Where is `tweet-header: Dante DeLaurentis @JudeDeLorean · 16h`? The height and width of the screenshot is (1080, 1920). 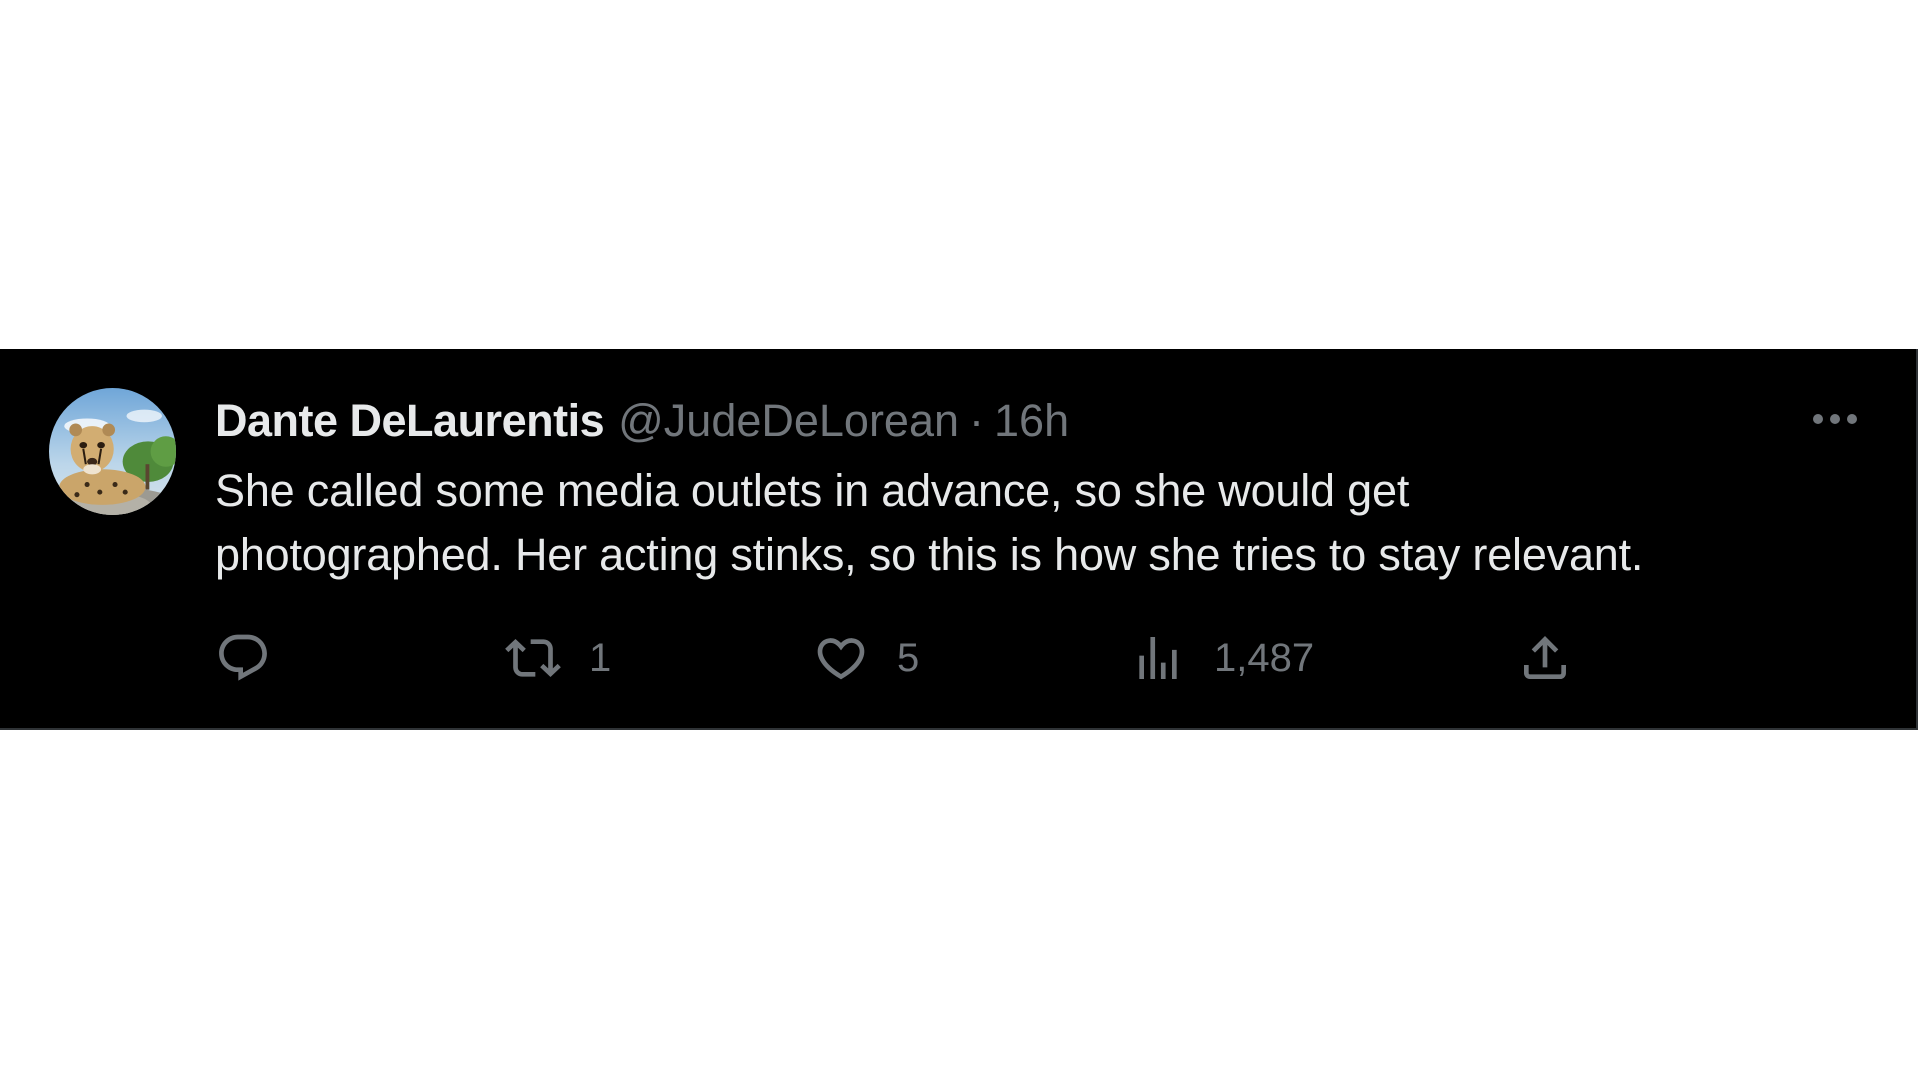 tweet-header: Dante DeLaurentis @JudeDeLorean · 16h is located at coordinates (642, 421).